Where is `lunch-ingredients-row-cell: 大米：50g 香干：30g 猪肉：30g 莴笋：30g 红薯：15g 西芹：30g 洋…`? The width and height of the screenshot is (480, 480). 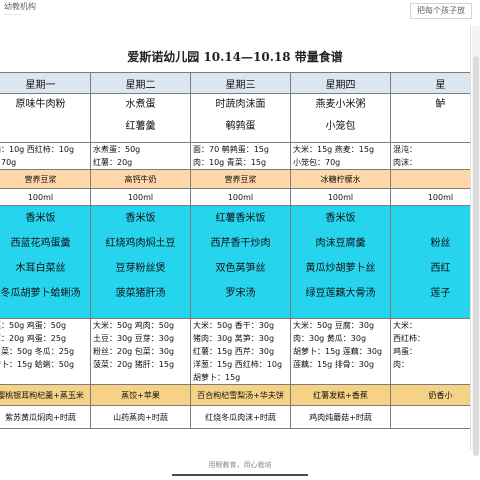 lunch-ingredients-row-cell: 大米：50g 香干：30g 猪肉：30g 莴笋：30g 红薯：15g 西芹：30g 洋… is located at coordinates (240, 351).